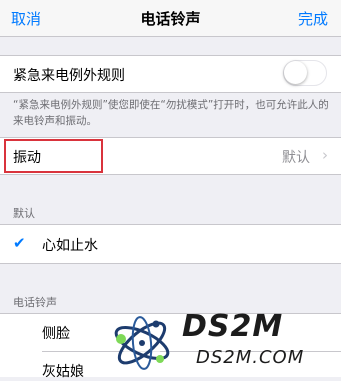  I want to click on done-button: 完成, so click(313, 18).